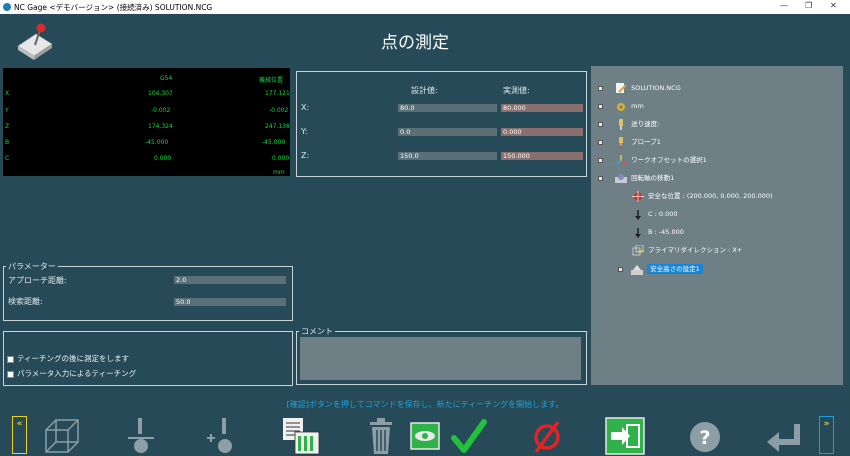 The width and height of the screenshot is (850, 456). I want to click on safe-position-icon, so click(638, 196).